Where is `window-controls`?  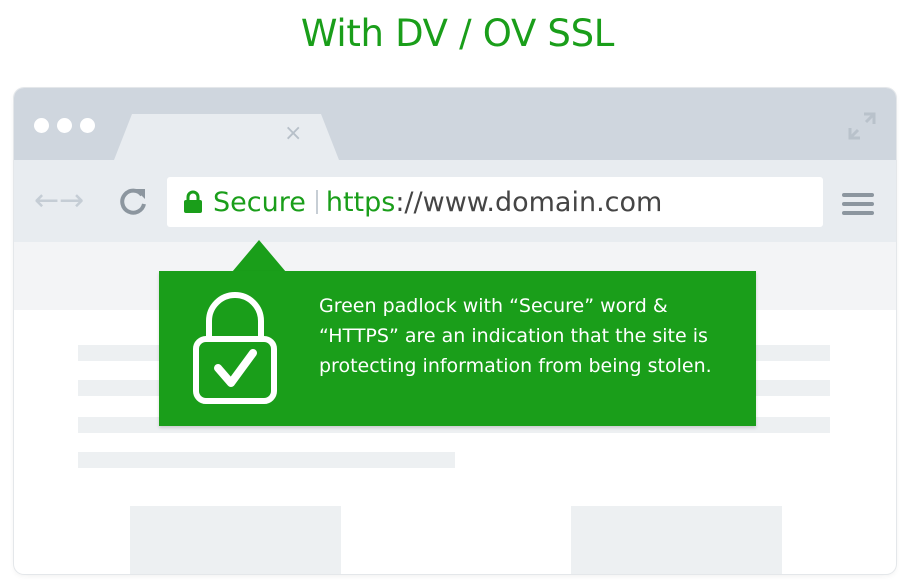
window-controls is located at coordinates (64, 125).